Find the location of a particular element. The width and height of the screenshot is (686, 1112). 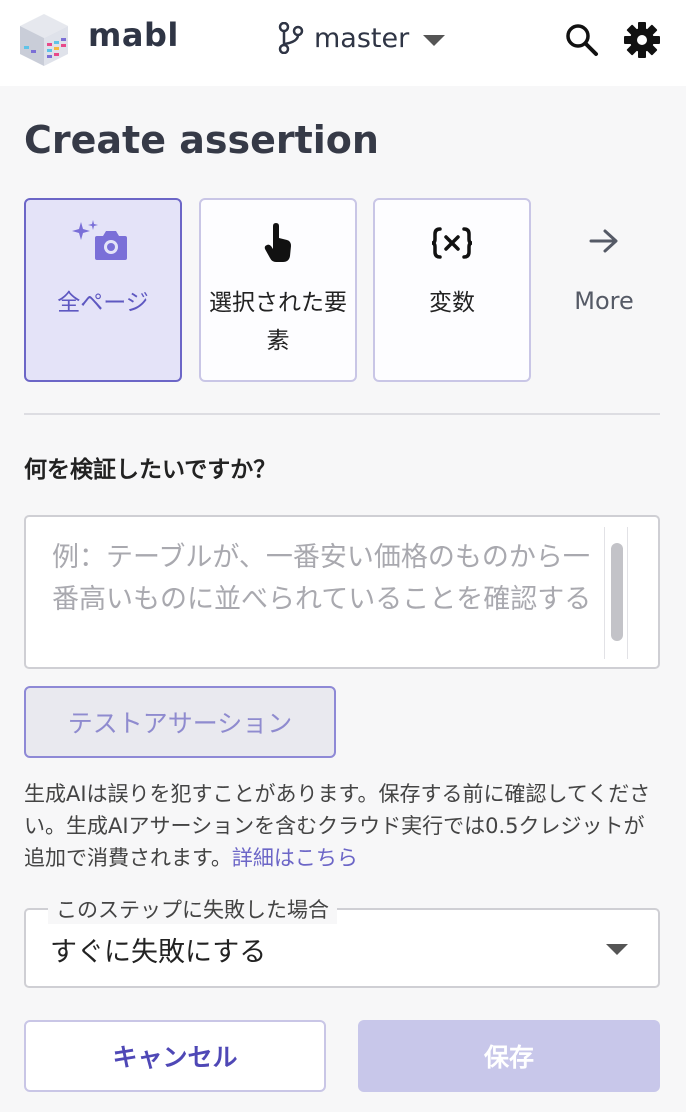

search-icon is located at coordinates (582, 40).